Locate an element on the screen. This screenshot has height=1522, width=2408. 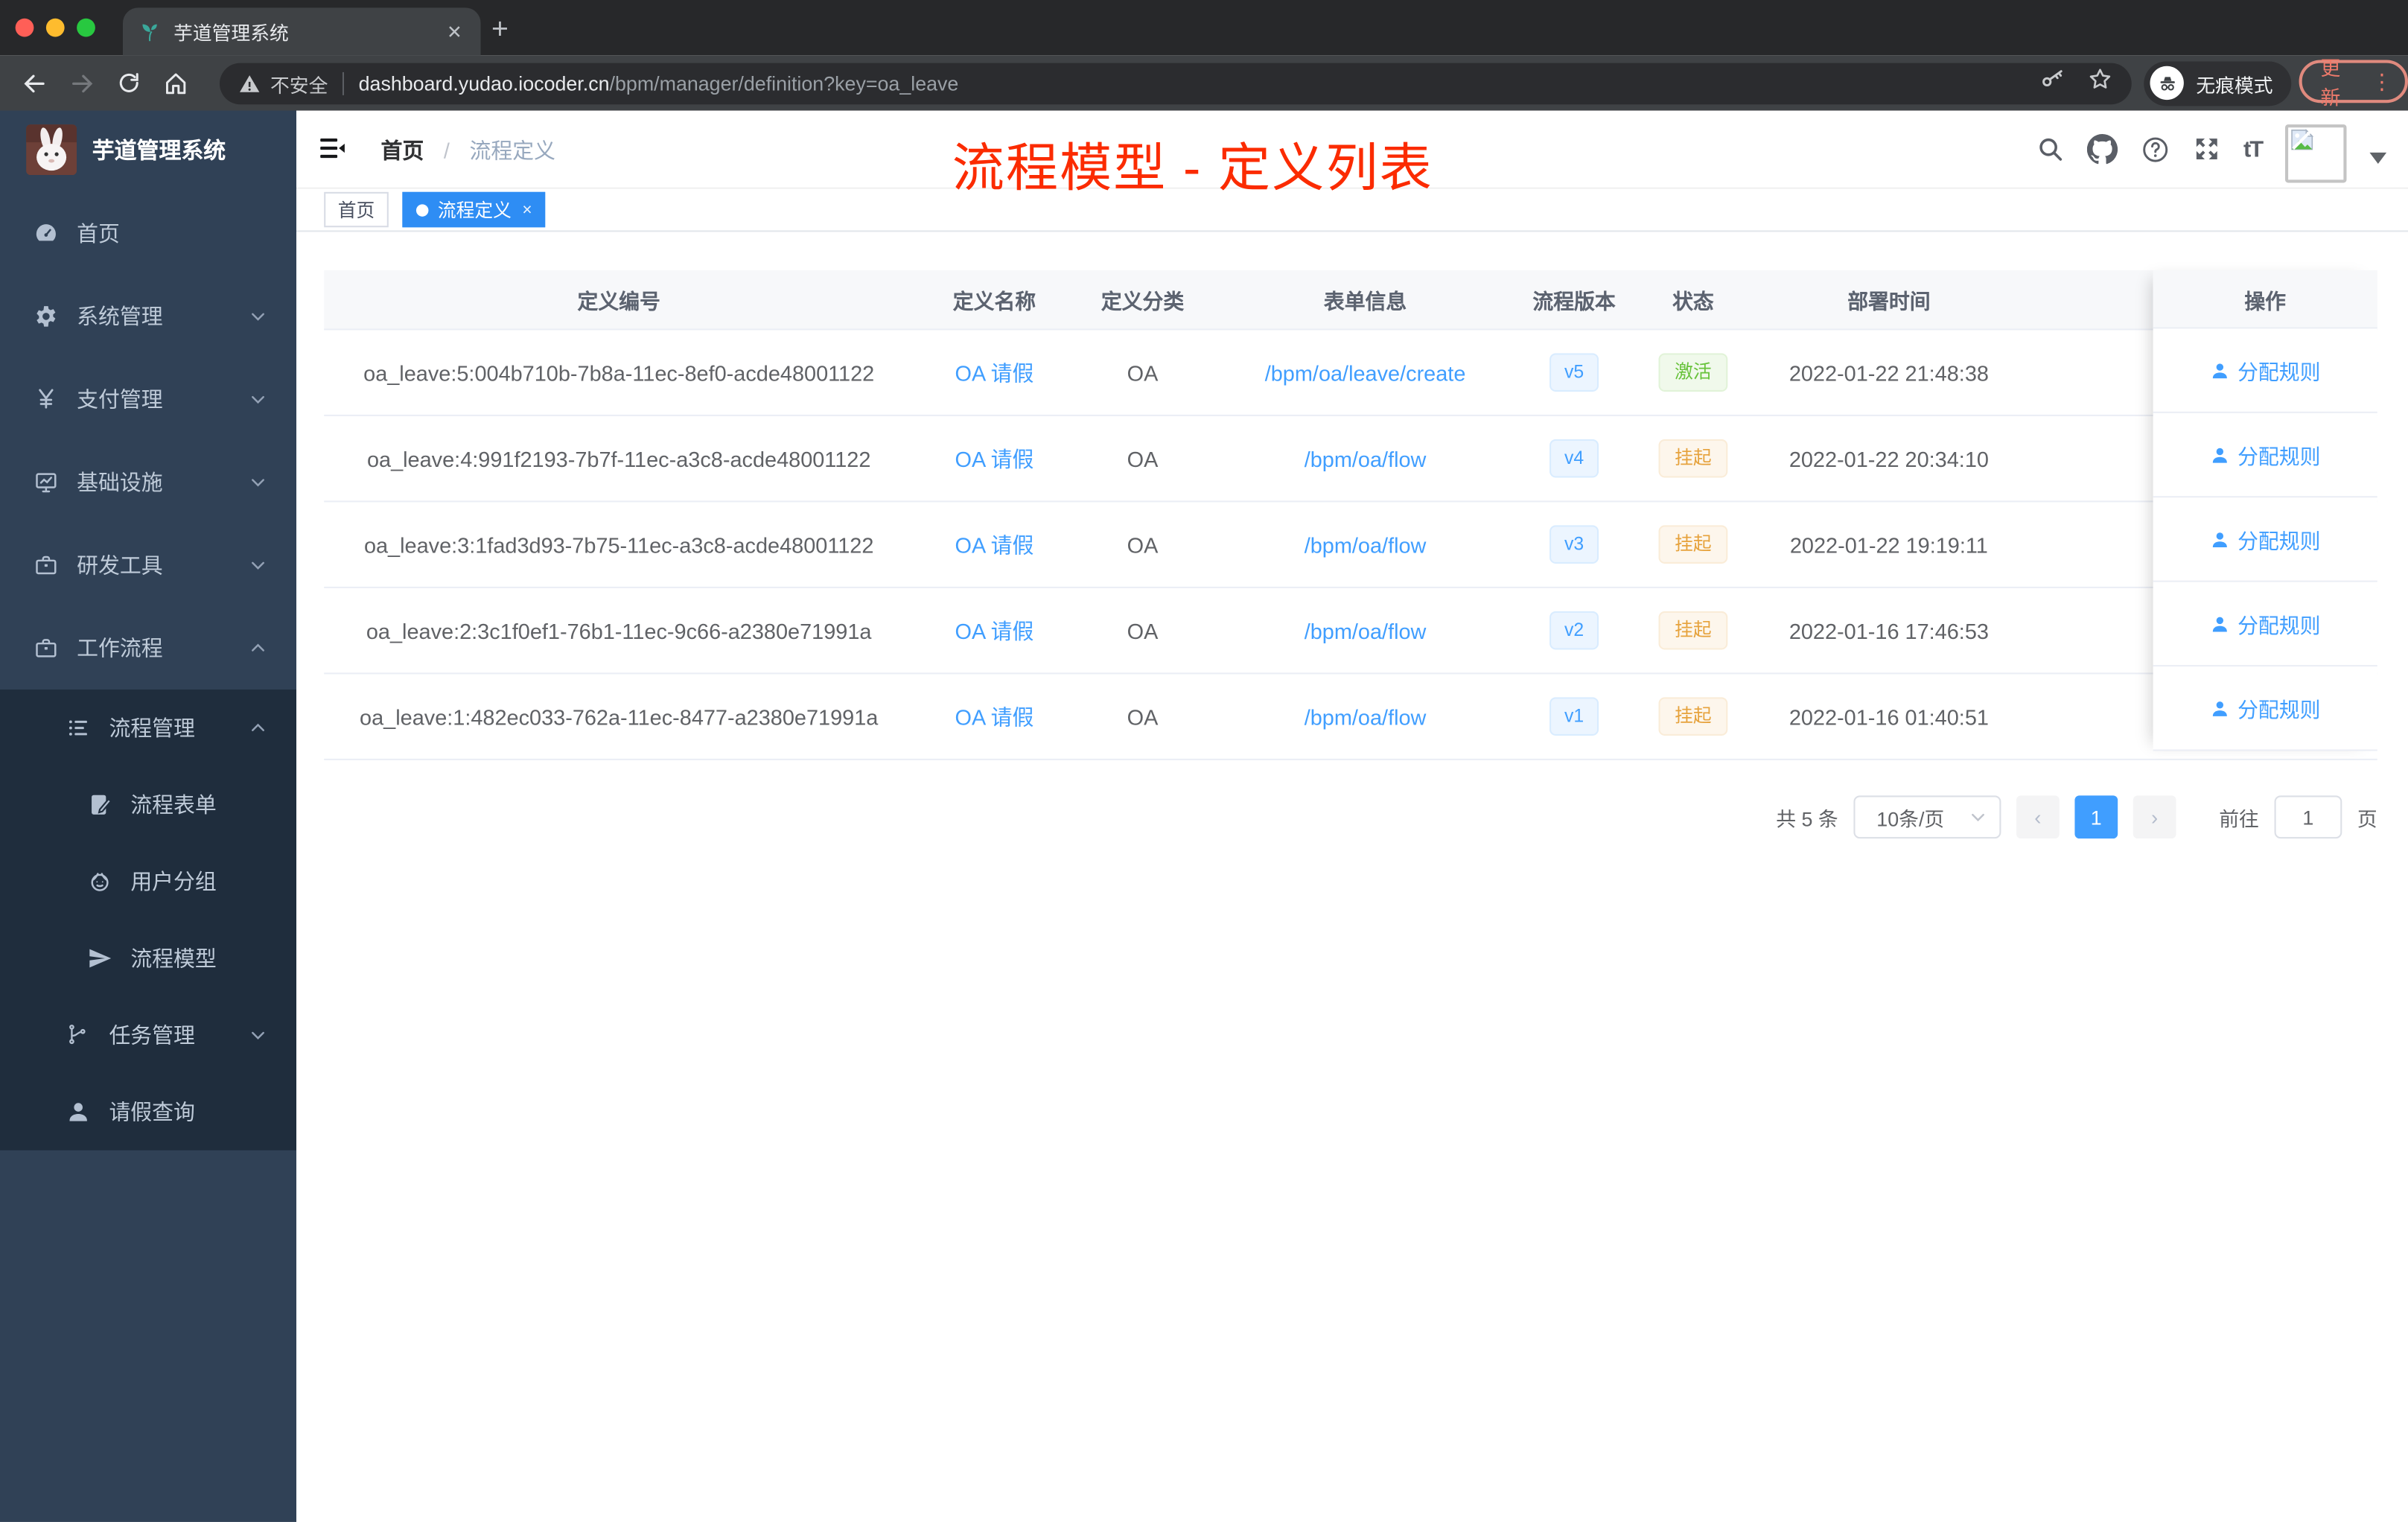
deploy-time: 2022-01-22 19:19:11 is located at coordinates (1888, 544).